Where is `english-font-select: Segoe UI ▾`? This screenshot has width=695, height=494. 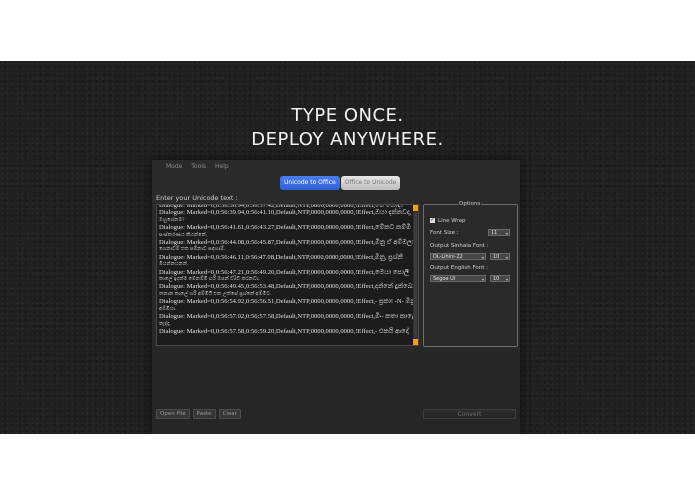 english-font-select: Segoe UI ▾ is located at coordinates (458, 278).